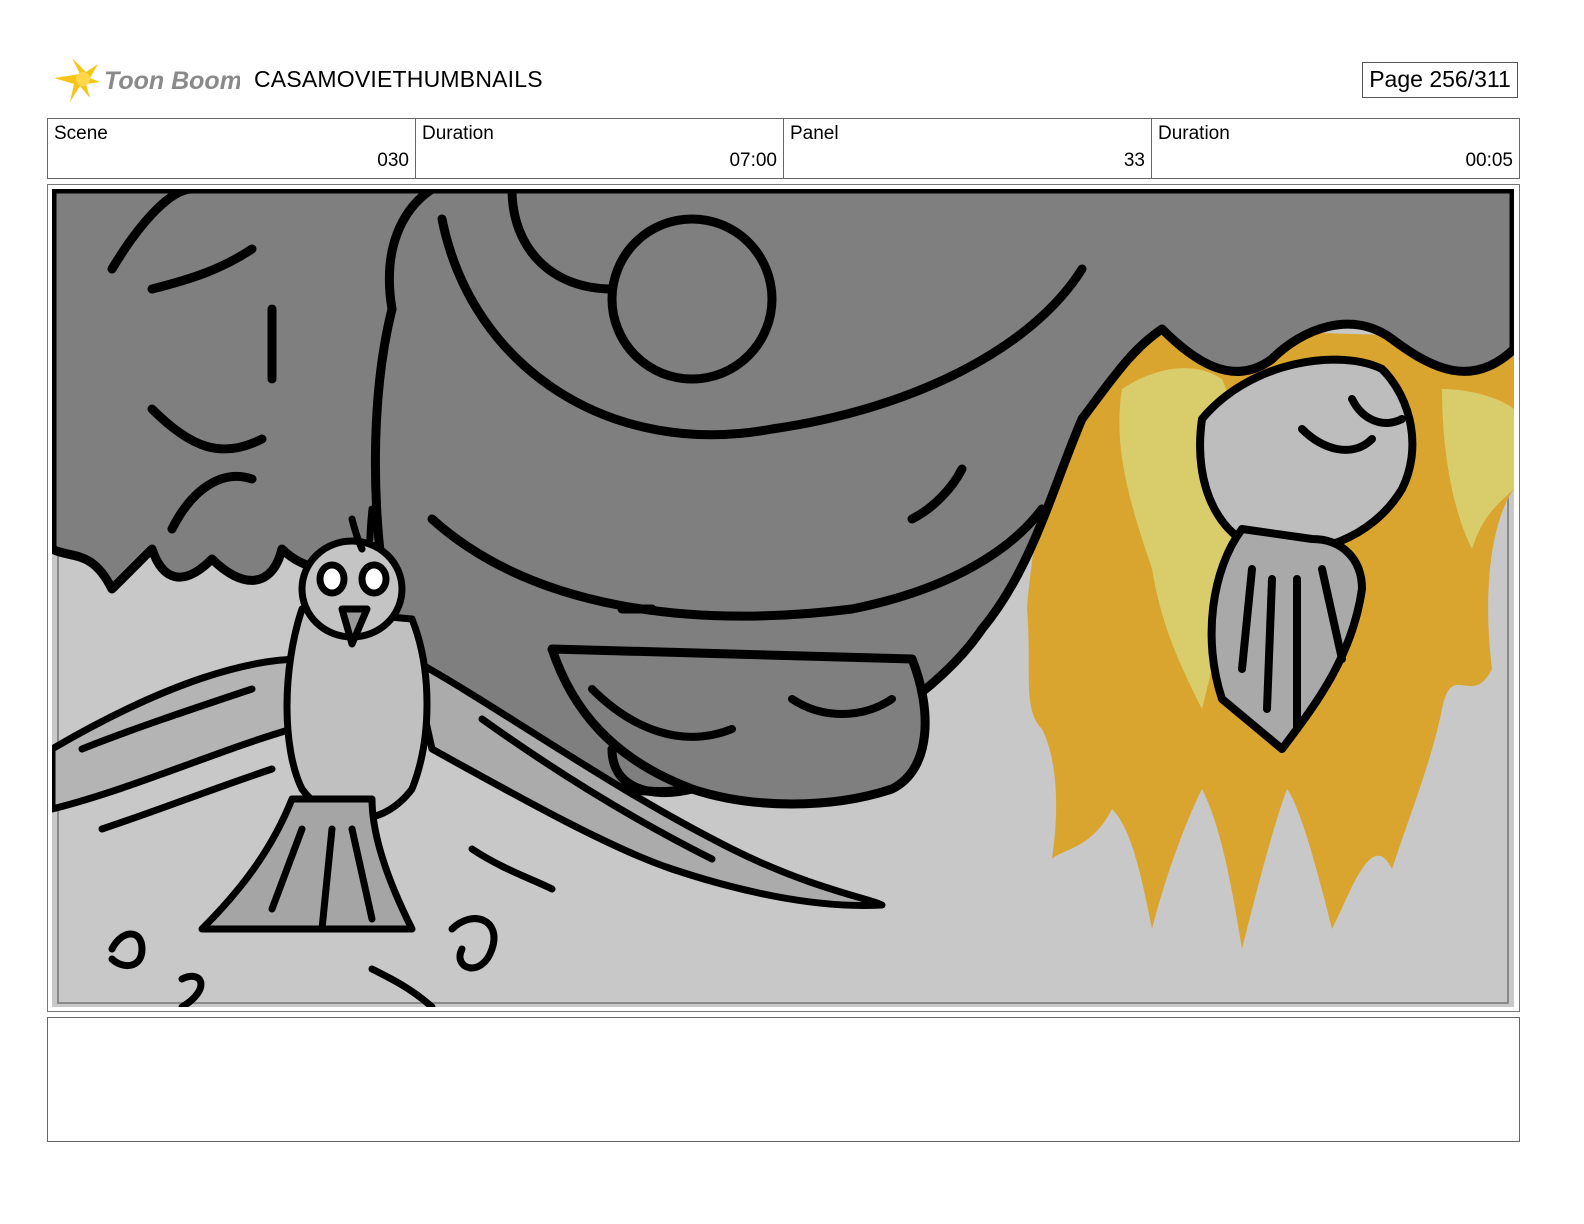 The height and width of the screenshot is (1224, 1584). What do you see at coordinates (393, 160) in the screenshot?
I see `scene-value: 030` at bounding box center [393, 160].